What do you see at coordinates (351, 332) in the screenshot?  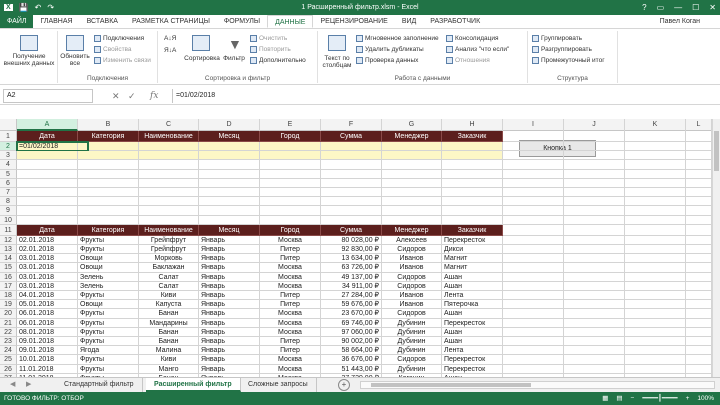 I see `table-cell-sum: 97 060,00 ₽` at bounding box center [351, 332].